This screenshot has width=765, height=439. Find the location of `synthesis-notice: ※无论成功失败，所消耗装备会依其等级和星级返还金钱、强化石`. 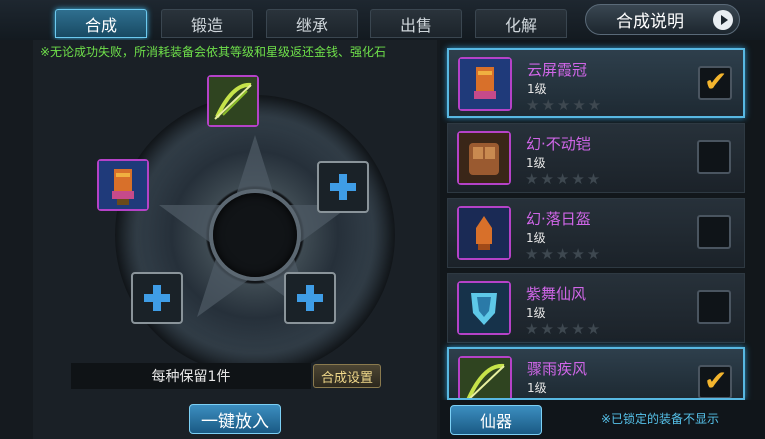

synthesis-notice: ※无论成功失败，所消耗装备会依其等级和星级返还金钱、强化石 is located at coordinates (213, 52).